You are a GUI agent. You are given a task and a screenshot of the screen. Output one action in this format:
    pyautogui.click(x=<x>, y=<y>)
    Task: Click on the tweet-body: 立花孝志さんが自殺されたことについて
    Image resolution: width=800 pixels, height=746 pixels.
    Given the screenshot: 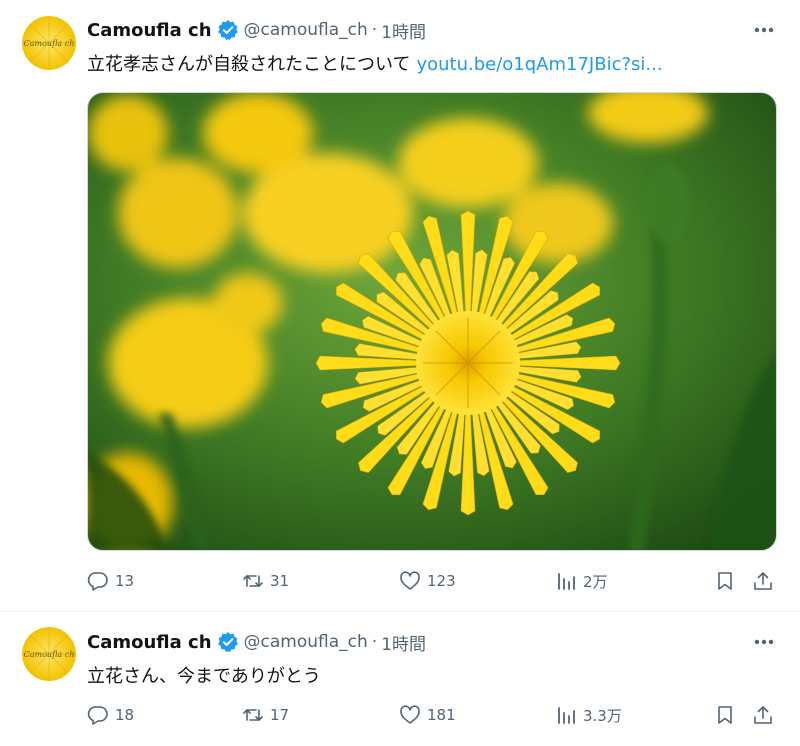 What is the action you would take?
    pyautogui.click(x=249, y=64)
    